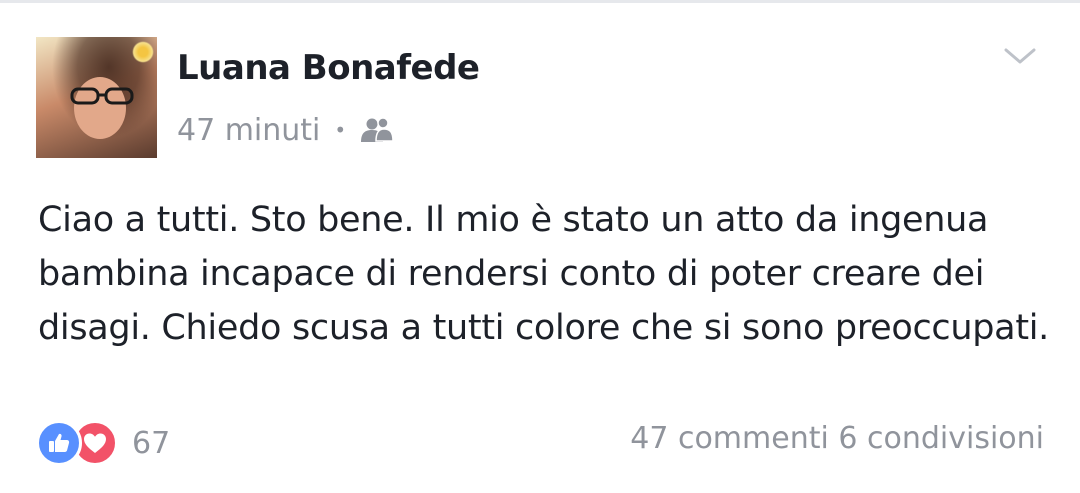 The image size is (1080, 493). I want to click on reaction-count: 67, so click(151, 443).